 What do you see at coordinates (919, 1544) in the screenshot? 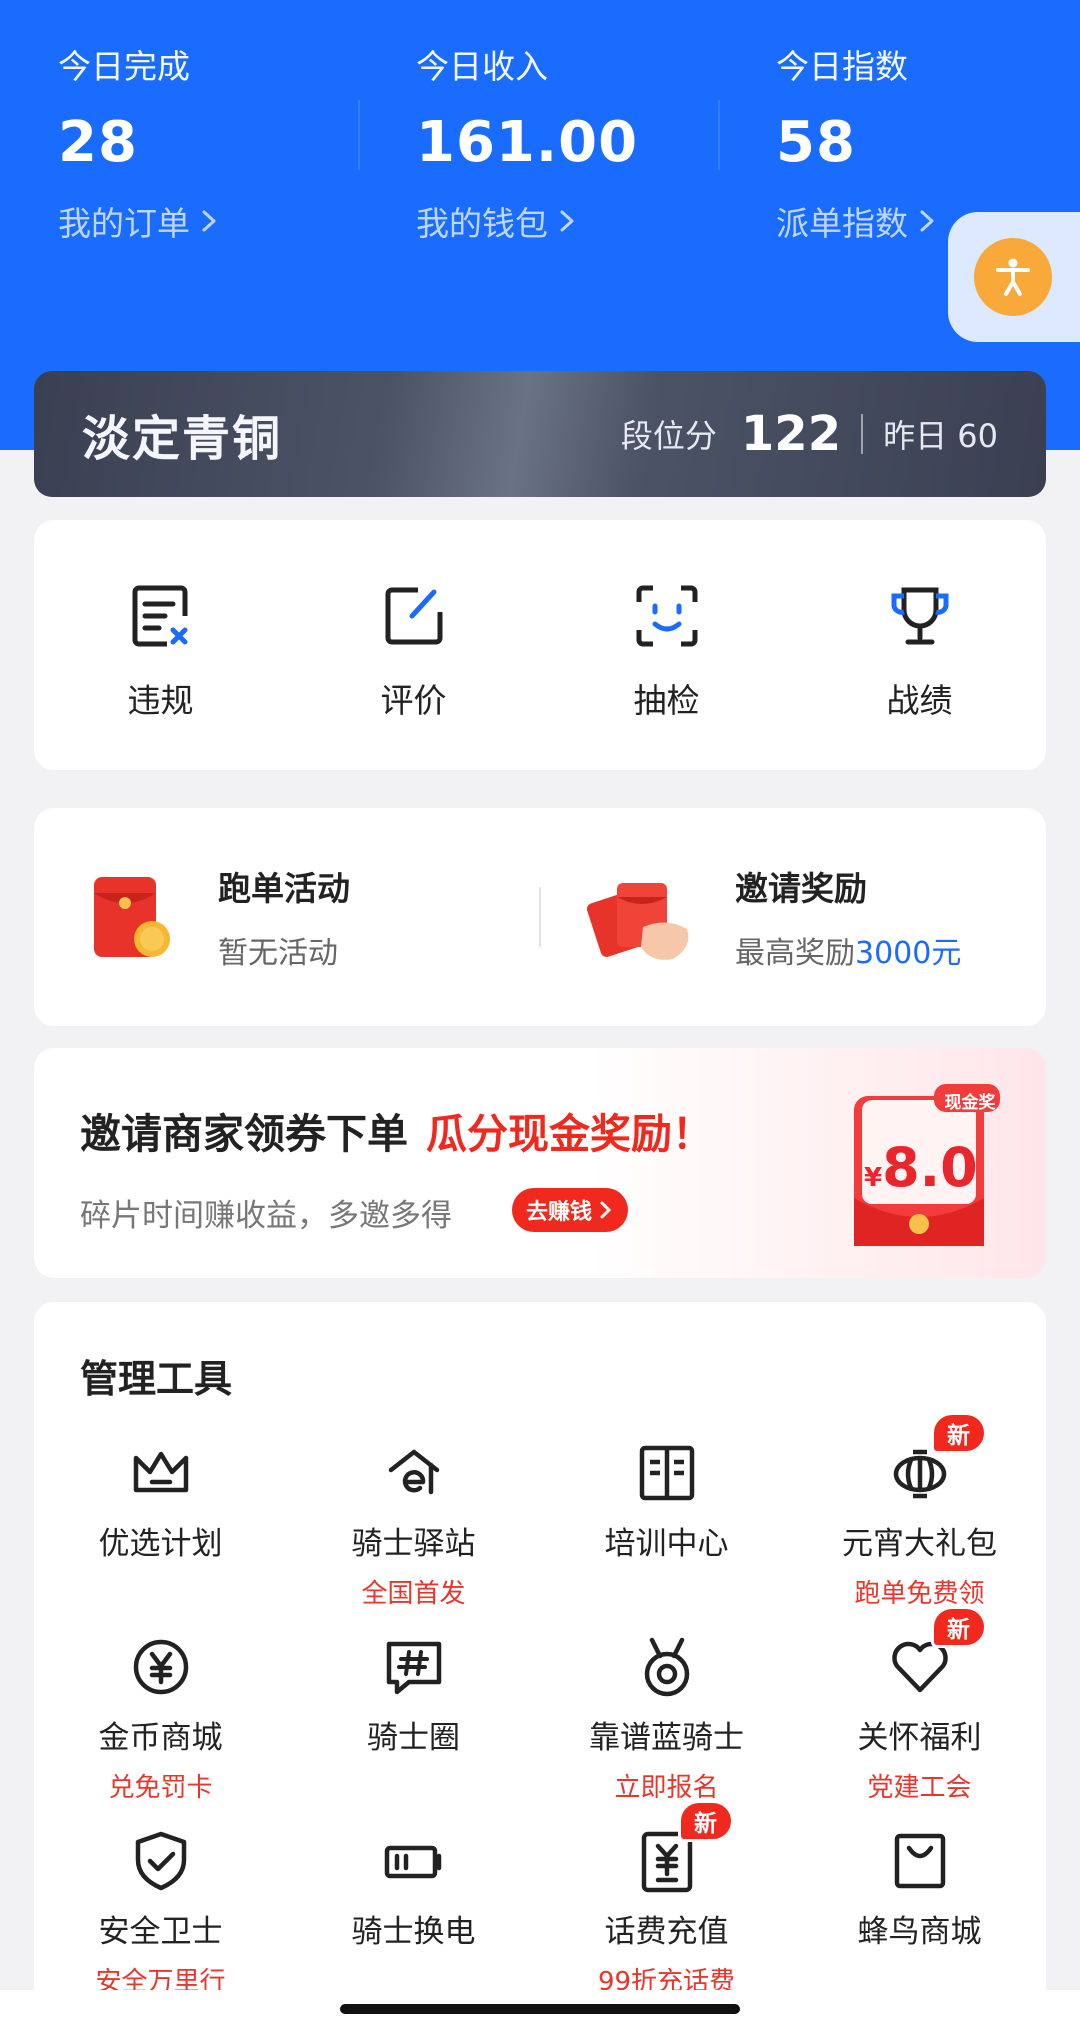
I see `tool-label: 元宵大礼包` at bounding box center [919, 1544].